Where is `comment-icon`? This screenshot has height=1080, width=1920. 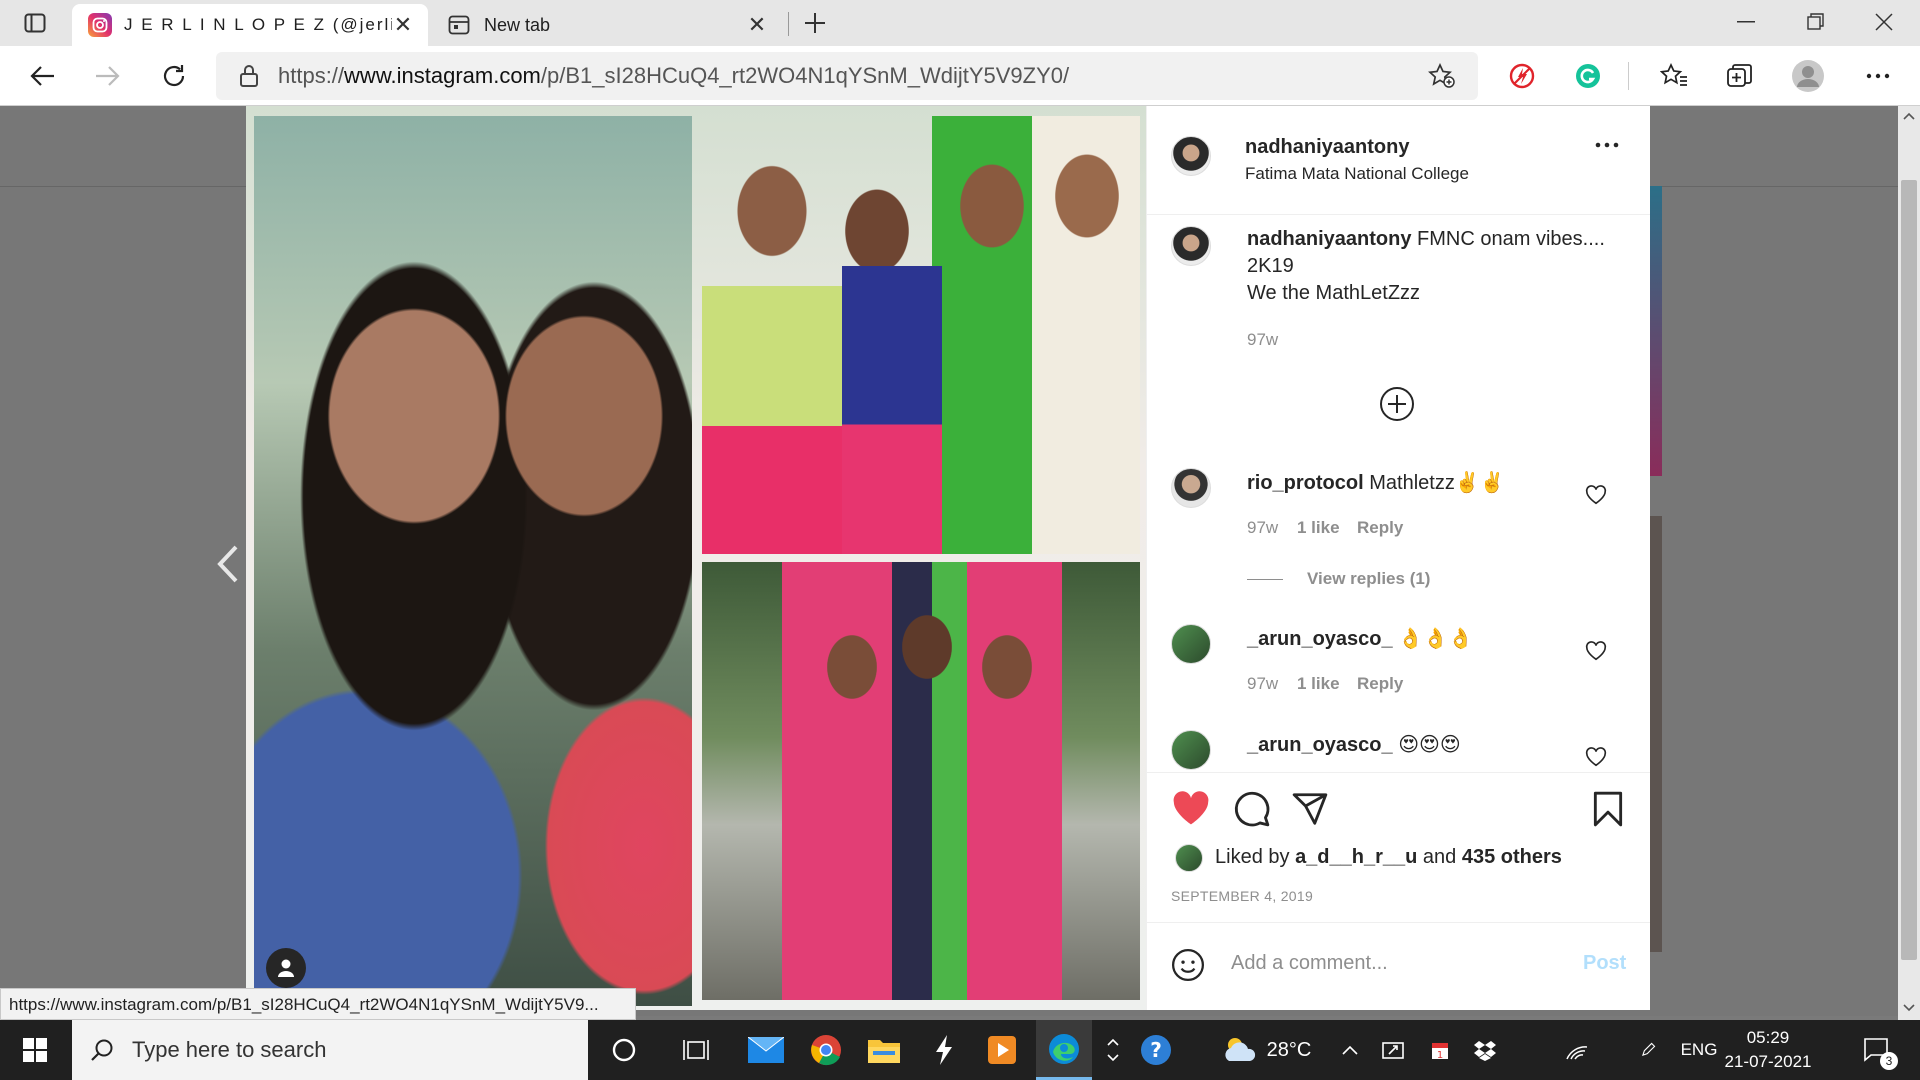
comment-icon is located at coordinates (1252, 809).